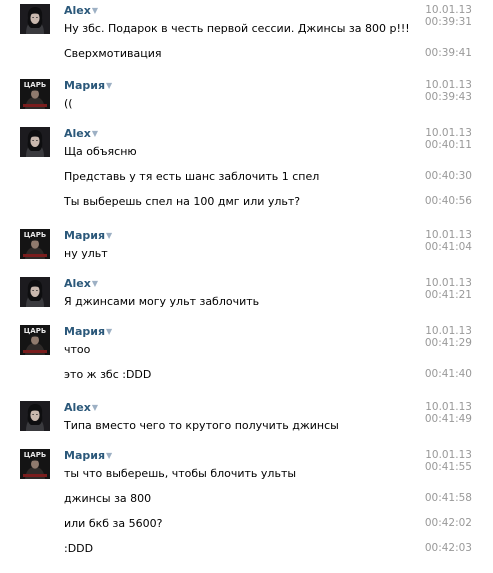 Image resolution: width=493 pixels, height=573 pixels. Describe the element at coordinates (77, 349) in the screenshot. I see `message-text: чтоо` at that location.